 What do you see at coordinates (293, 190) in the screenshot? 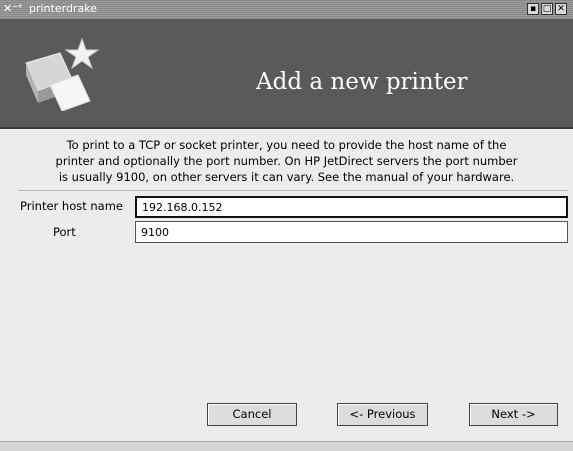
I see `separator` at bounding box center [293, 190].